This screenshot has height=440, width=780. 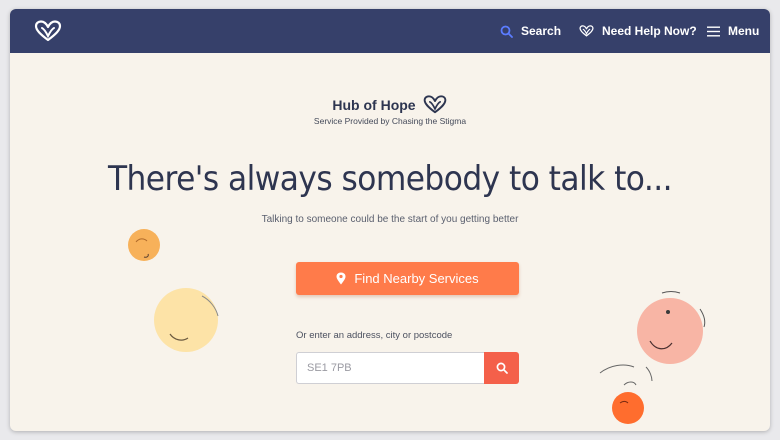 I want to click on decorative-orange-face-small, so click(x=144, y=245).